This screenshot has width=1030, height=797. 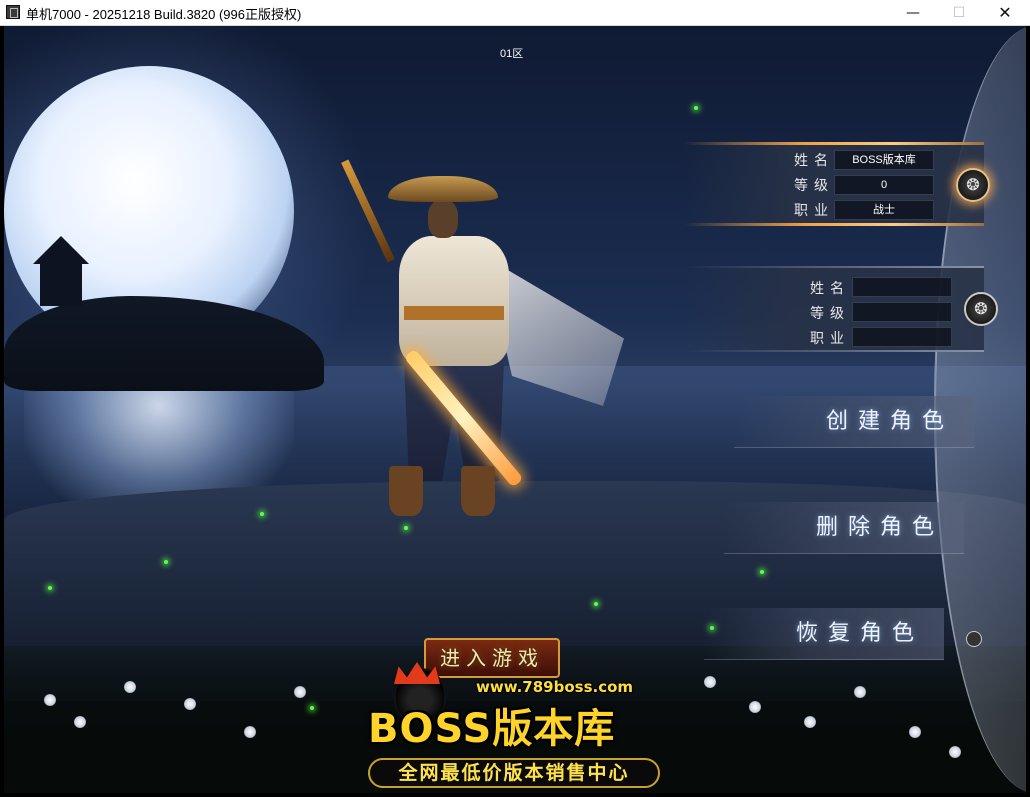 I want to click on name-value, so click(x=902, y=287).